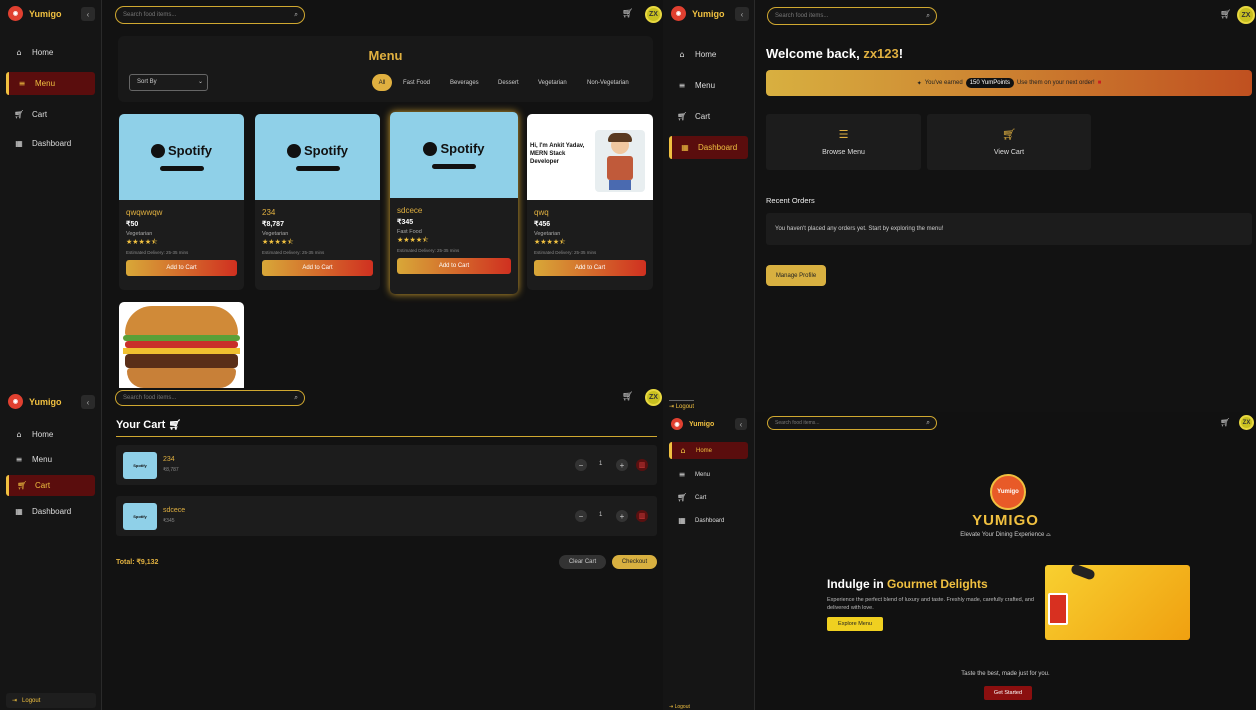 Image resolution: width=1256 pixels, height=710 pixels. Describe the element at coordinates (1009, 142) in the screenshot. I see `view-cart-card: 🛒︎ View Cart` at that location.